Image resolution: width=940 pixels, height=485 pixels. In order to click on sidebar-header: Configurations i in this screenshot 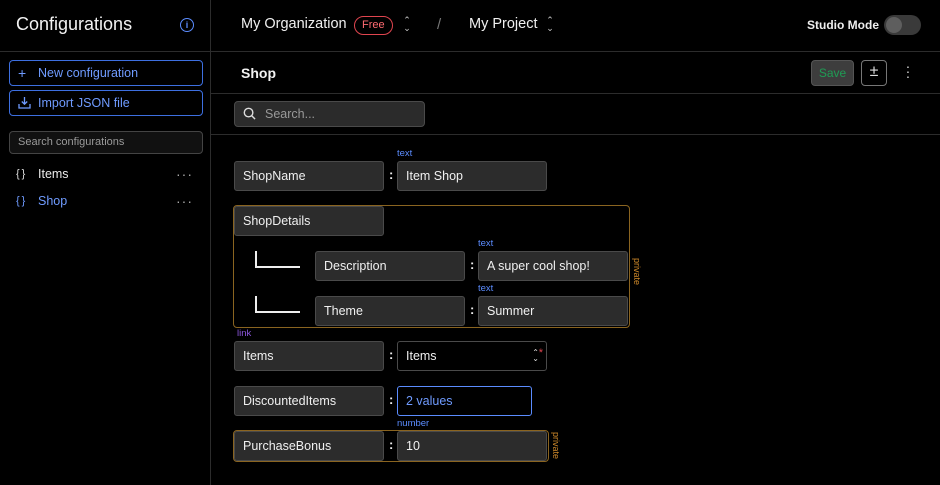, I will do `click(105, 26)`.